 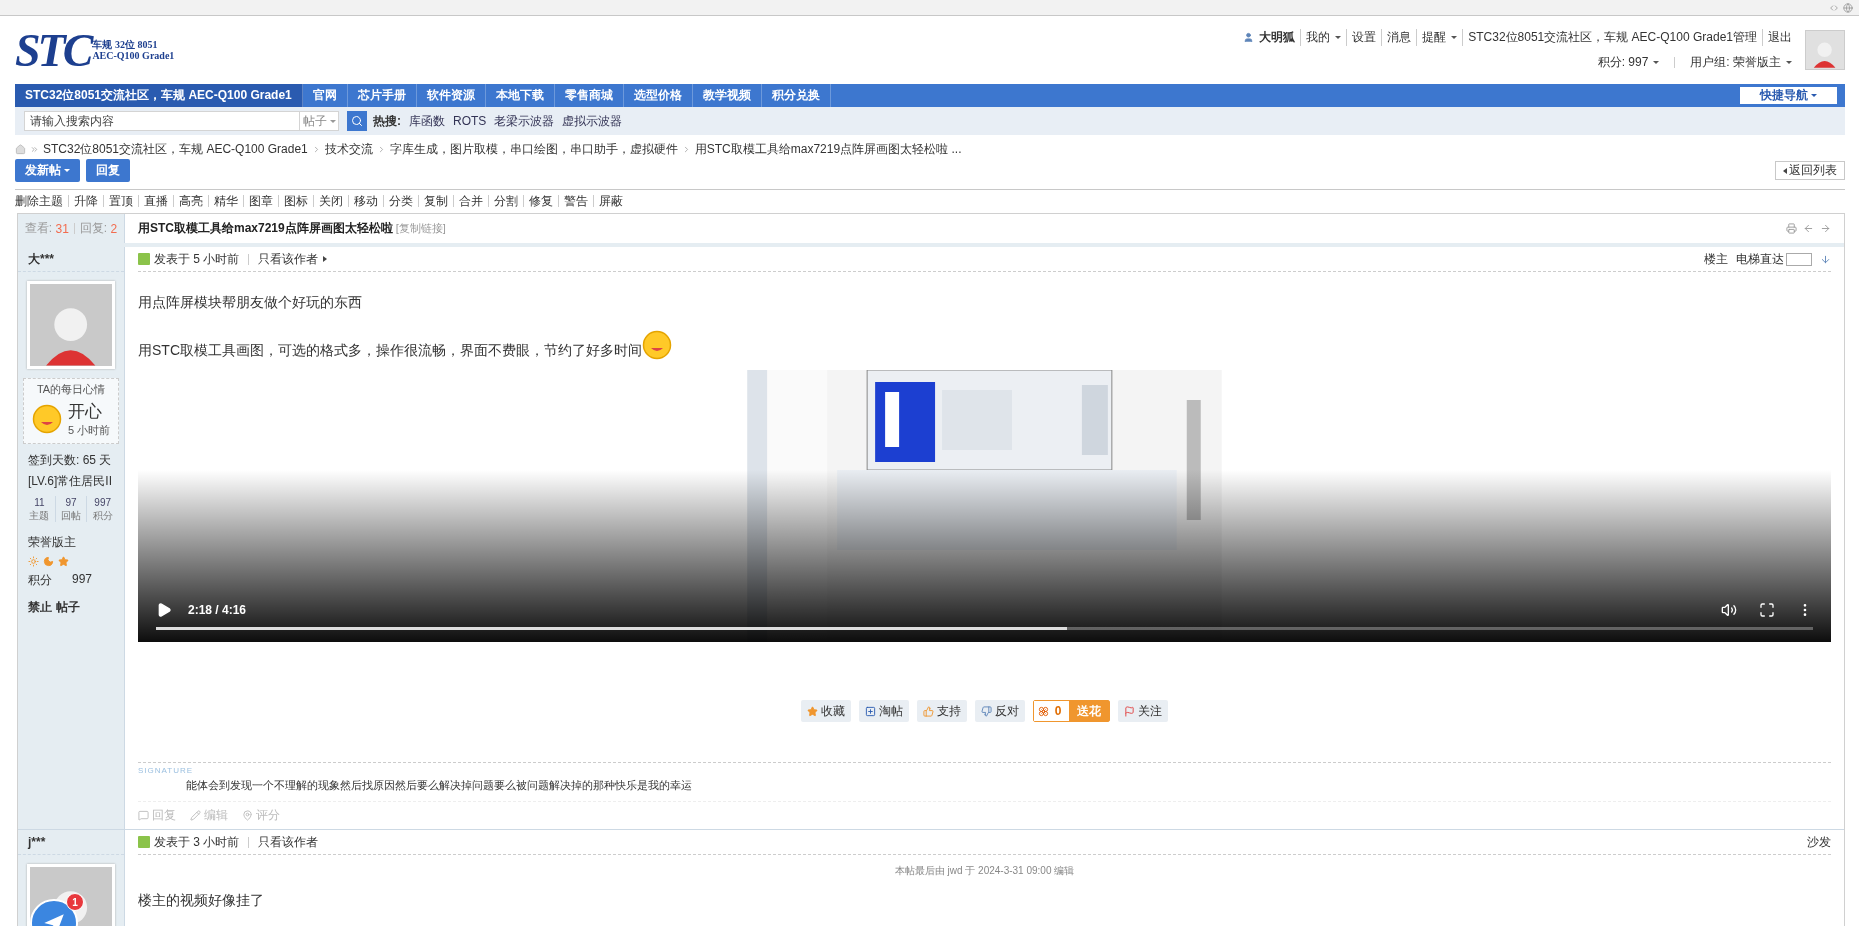 What do you see at coordinates (68, 607) in the screenshot?
I see `admin-link: 帖子` at bounding box center [68, 607].